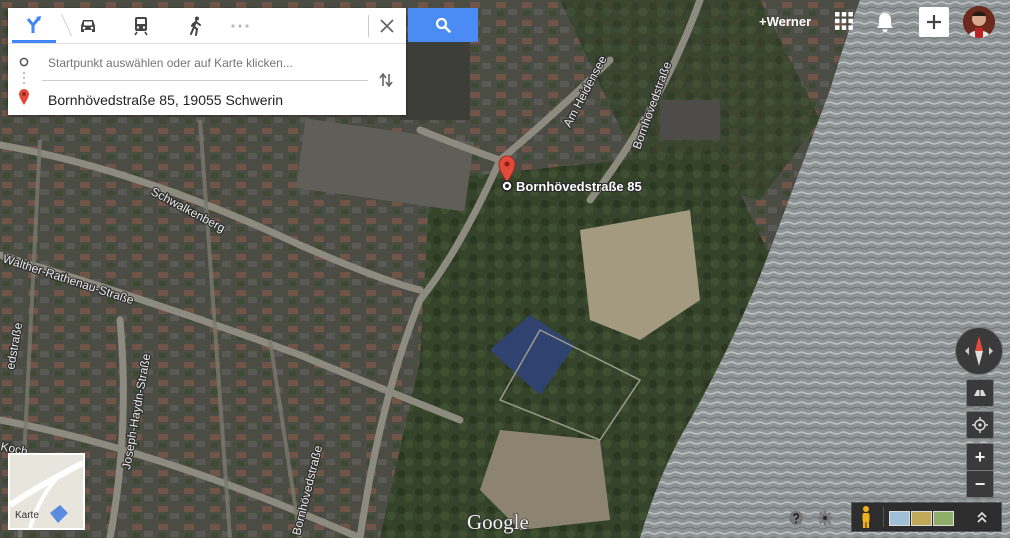  I want to click on train-icon, so click(141, 25).